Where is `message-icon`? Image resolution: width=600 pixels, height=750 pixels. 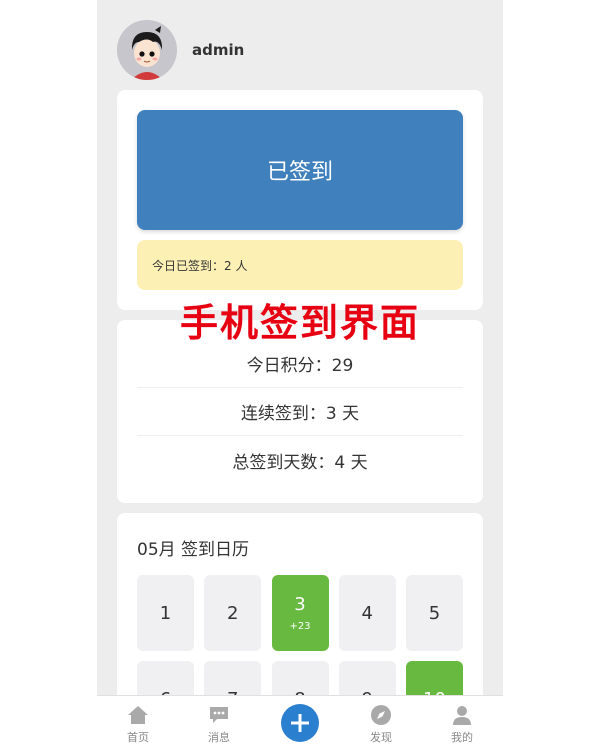
message-icon is located at coordinates (219, 715).